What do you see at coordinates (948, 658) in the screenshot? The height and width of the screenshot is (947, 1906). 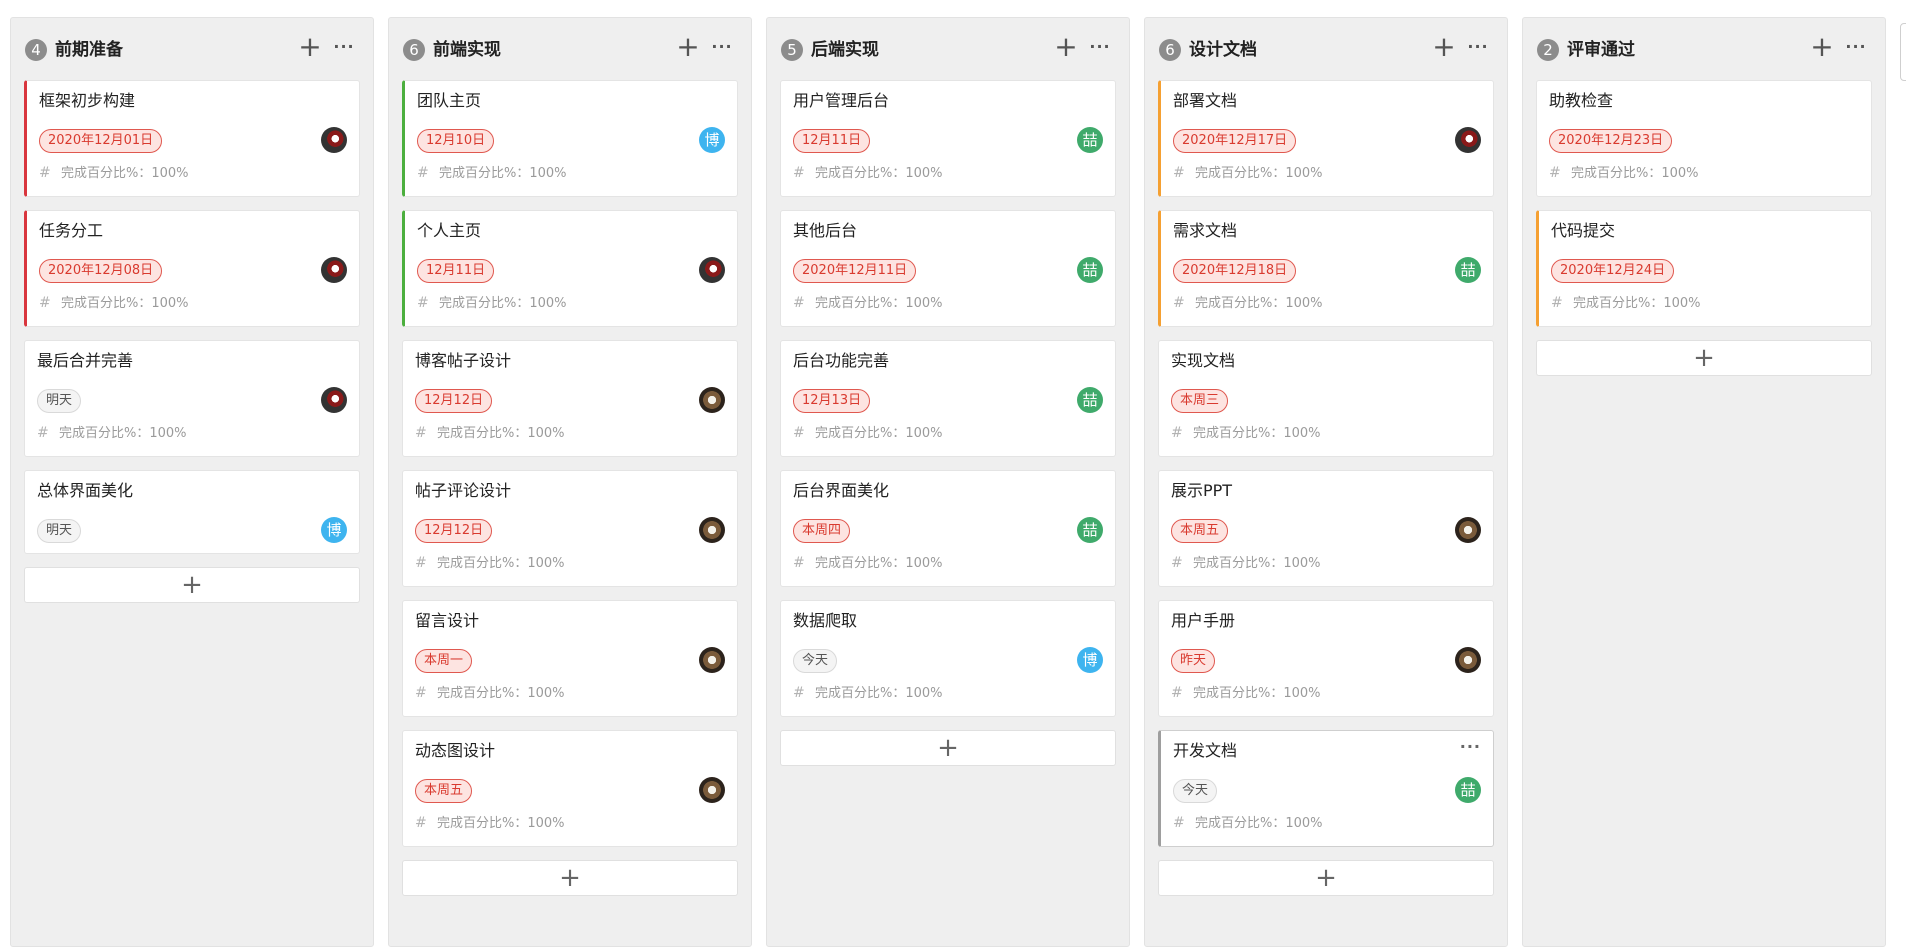 I see `task-card: 数据爬取 今天 # 完成百分比%：100% 博` at bounding box center [948, 658].